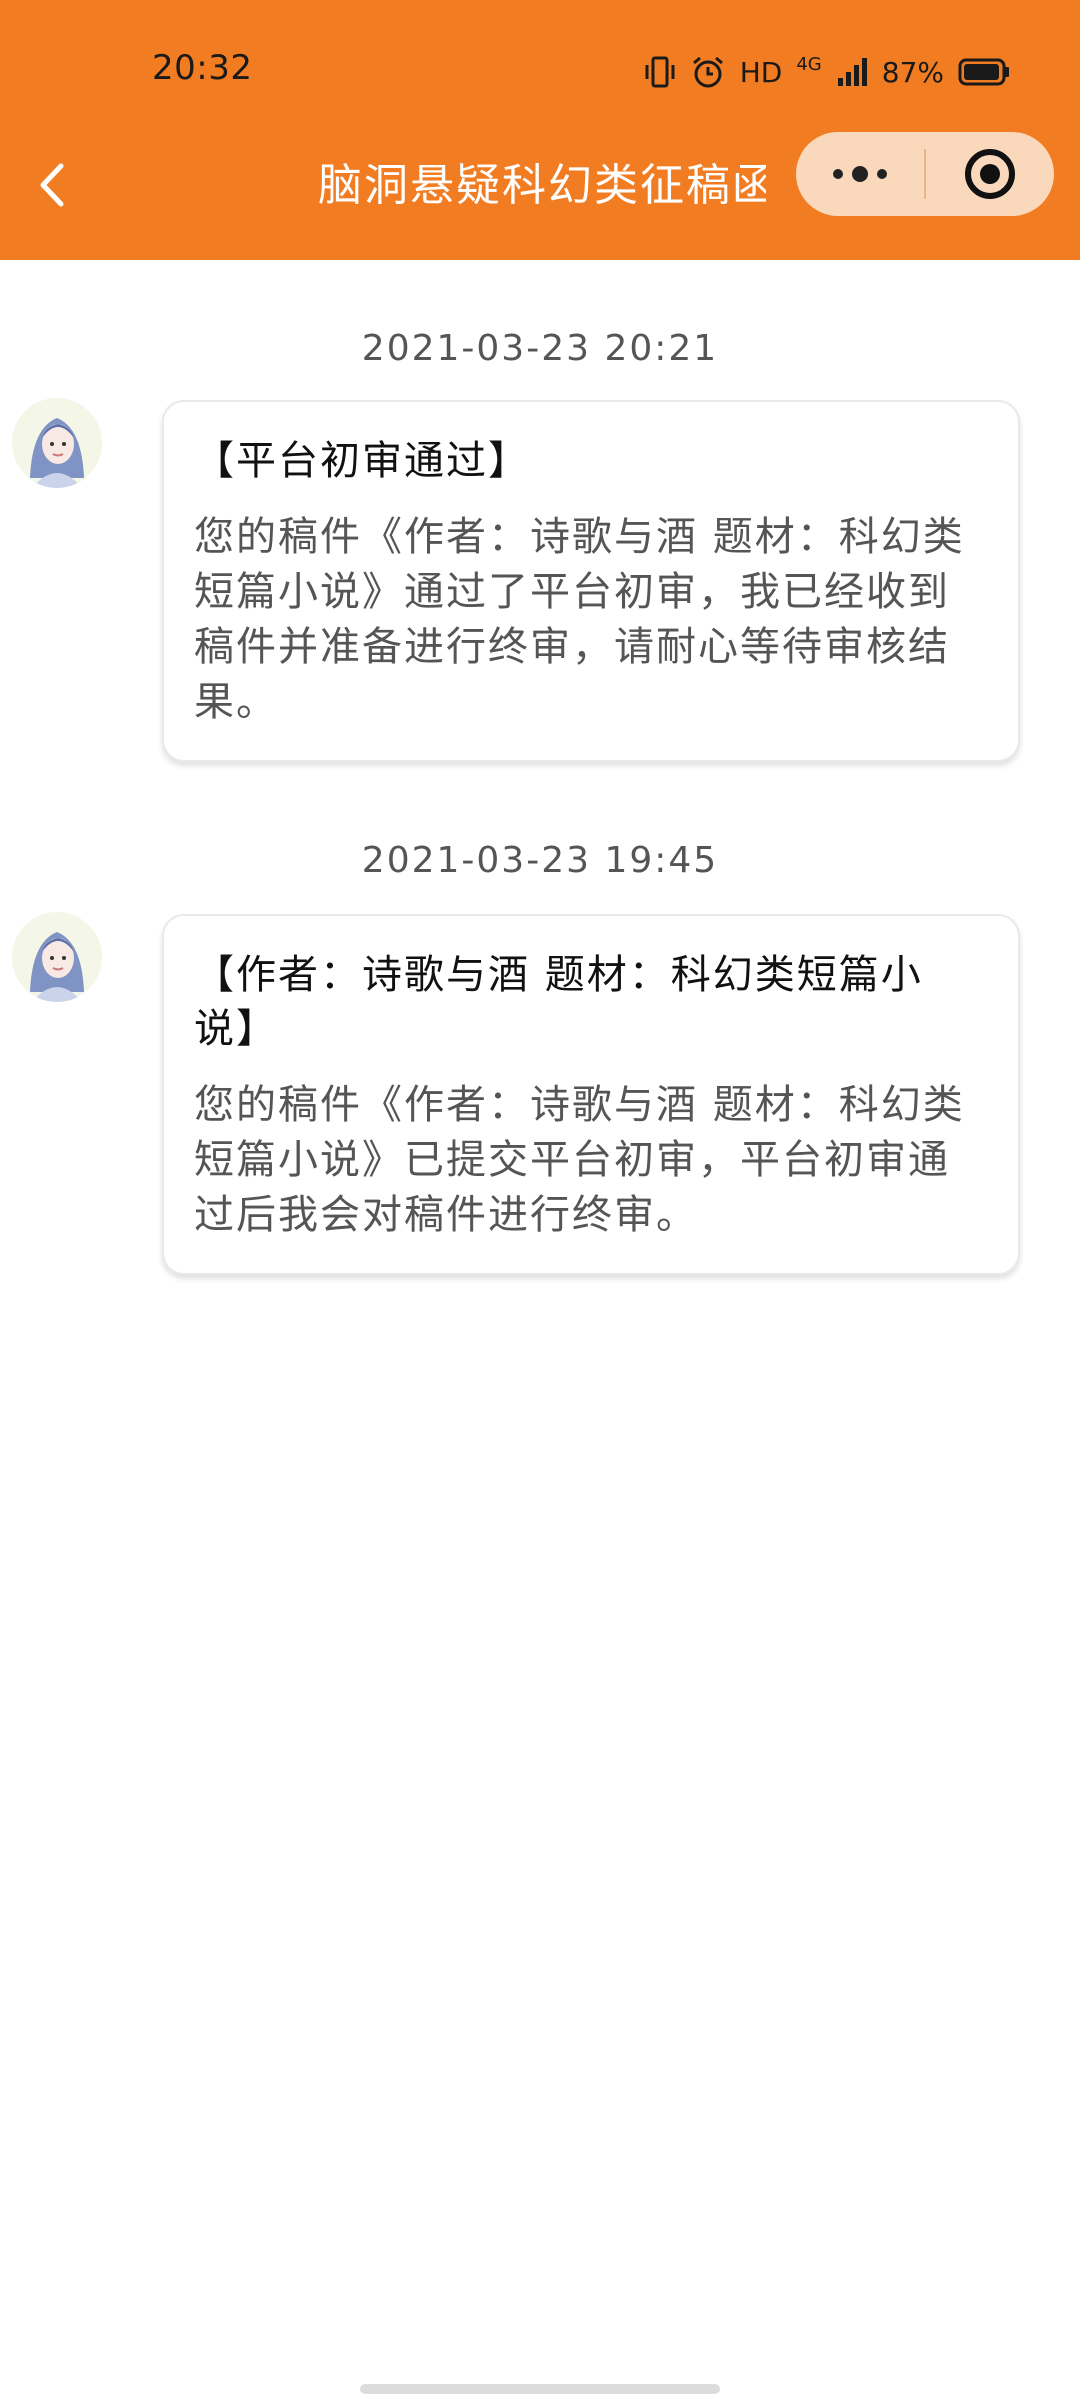 The image size is (1080, 2400). I want to click on hd-label: HD, so click(761, 72).